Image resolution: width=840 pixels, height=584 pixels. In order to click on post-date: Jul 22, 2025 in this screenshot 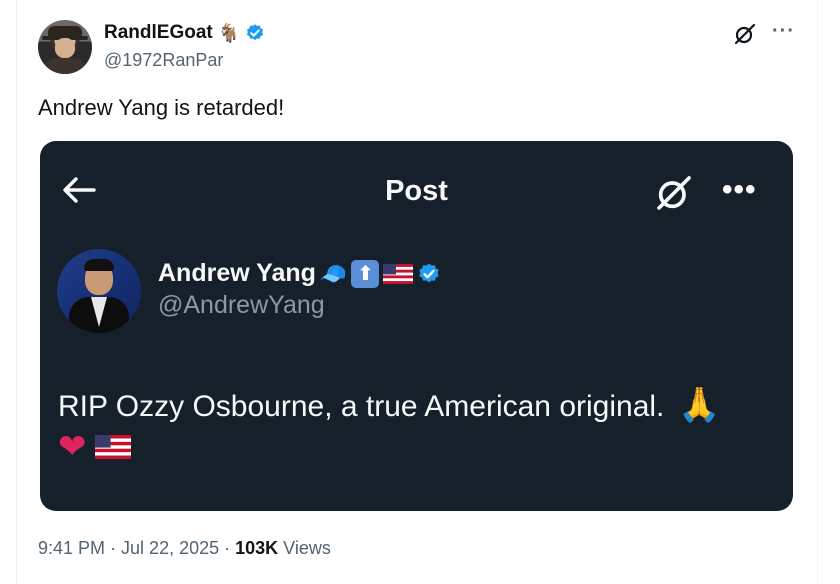, I will do `click(170, 548)`.